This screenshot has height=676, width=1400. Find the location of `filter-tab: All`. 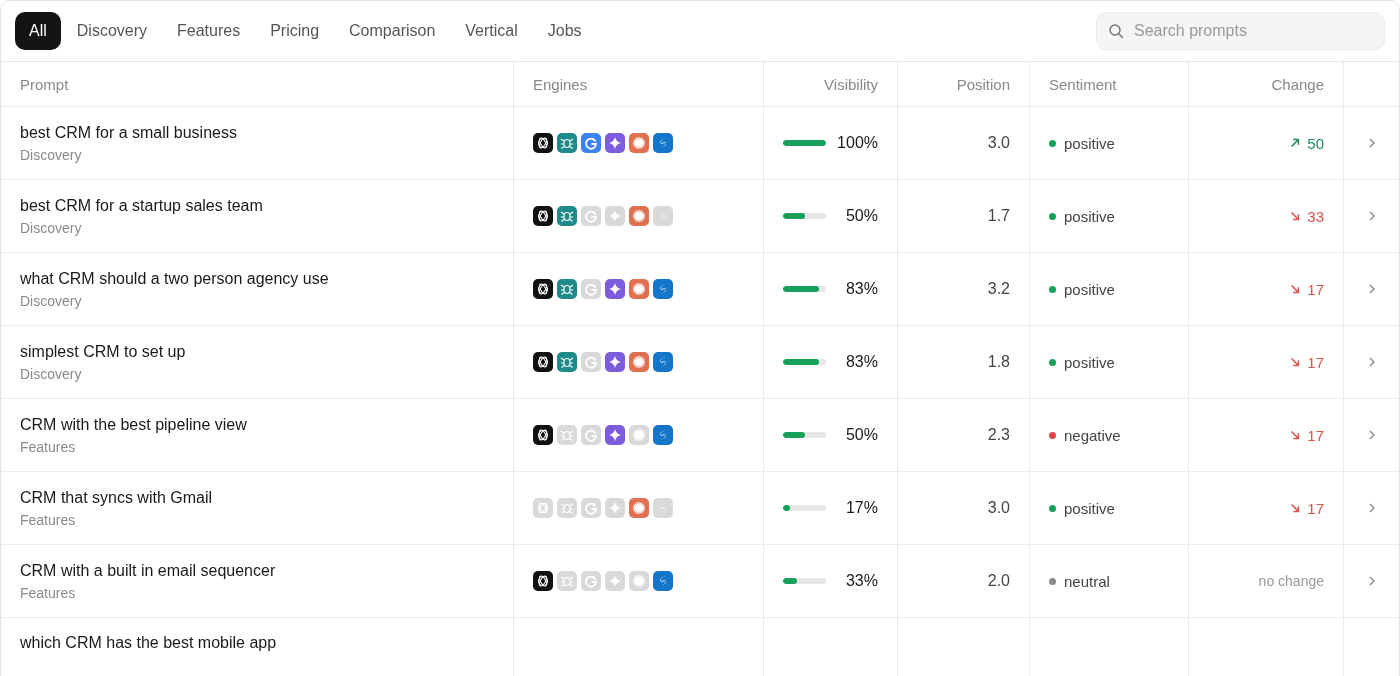

filter-tab: All is located at coordinates (38, 31).